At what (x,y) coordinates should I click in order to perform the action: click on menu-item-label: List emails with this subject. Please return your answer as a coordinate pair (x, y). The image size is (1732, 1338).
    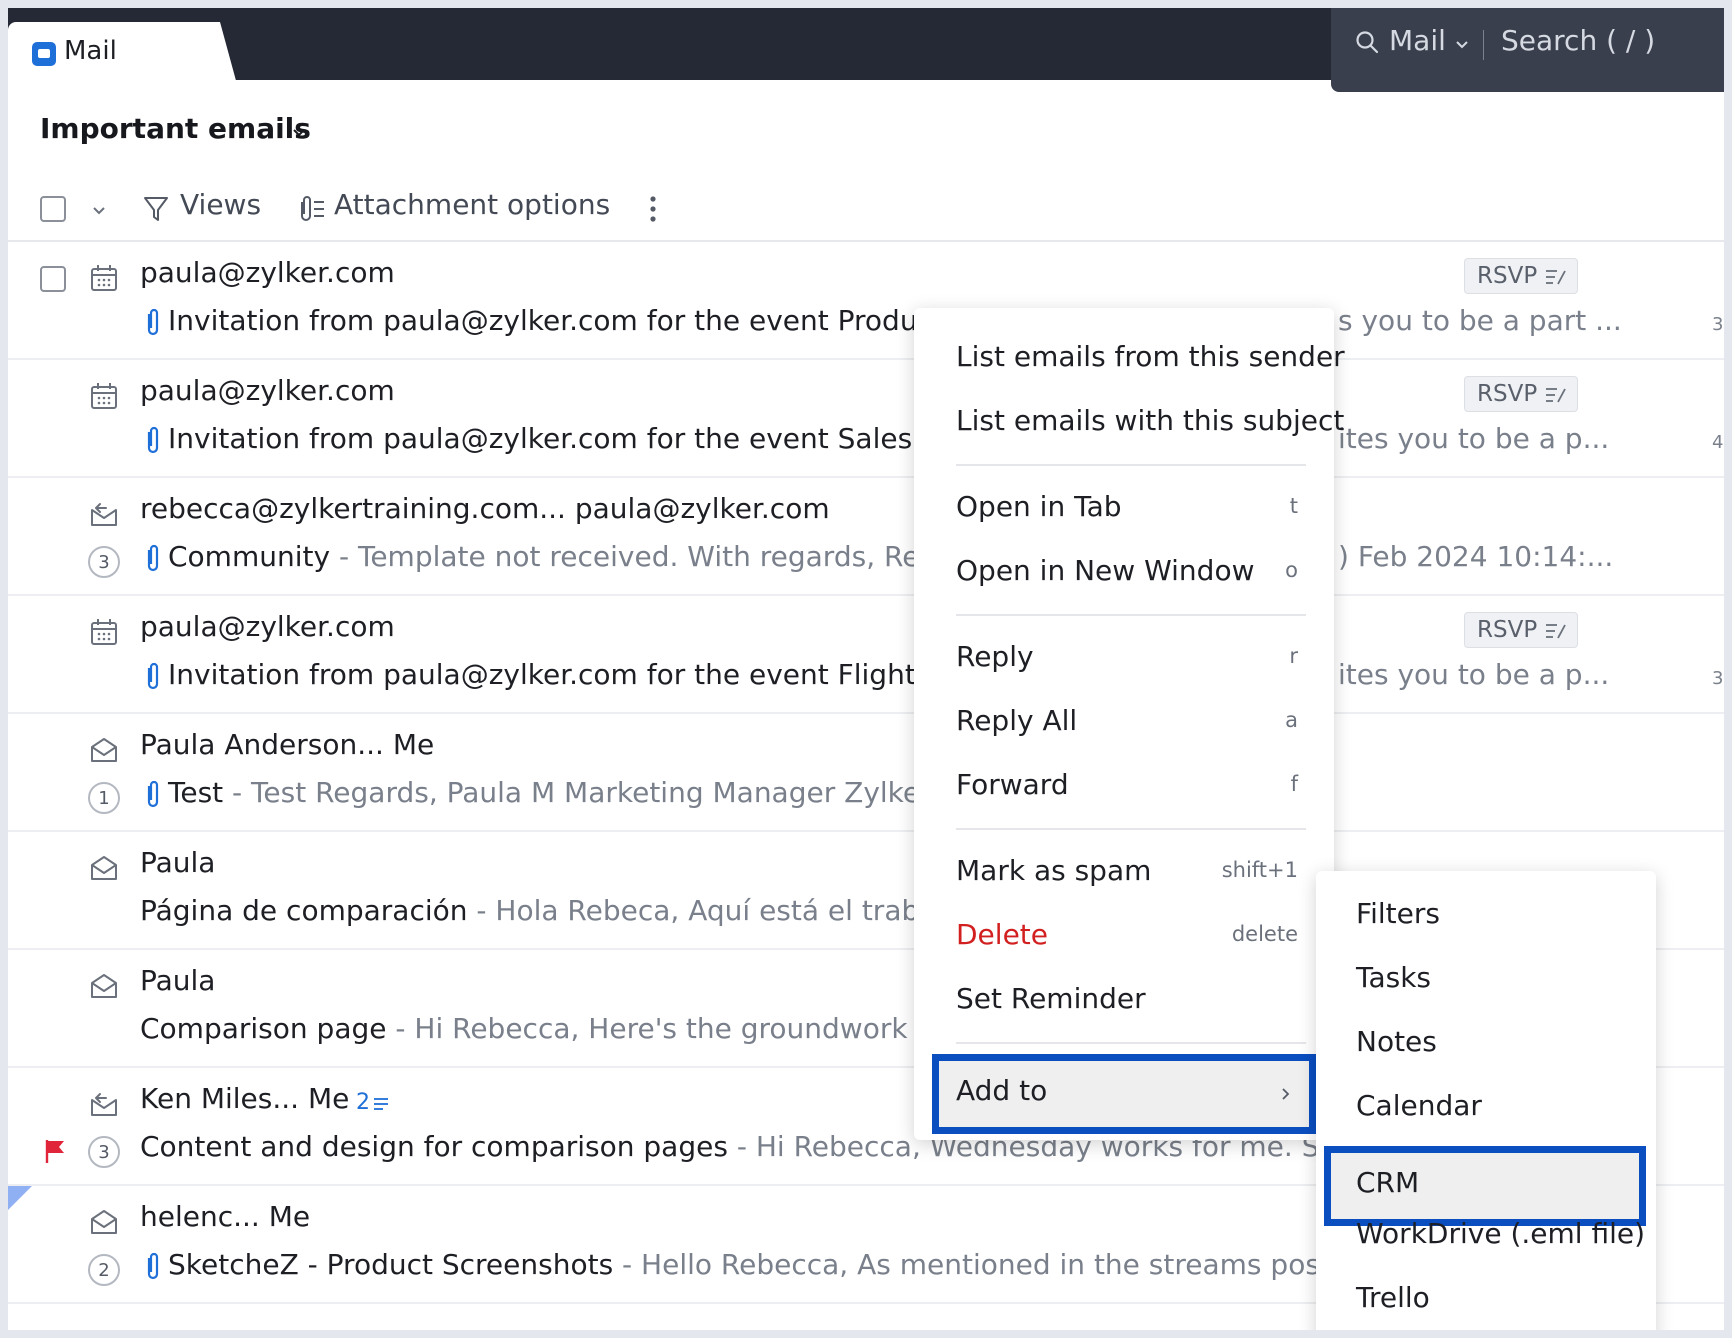
    Looking at the image, I should click on (1150, 420).